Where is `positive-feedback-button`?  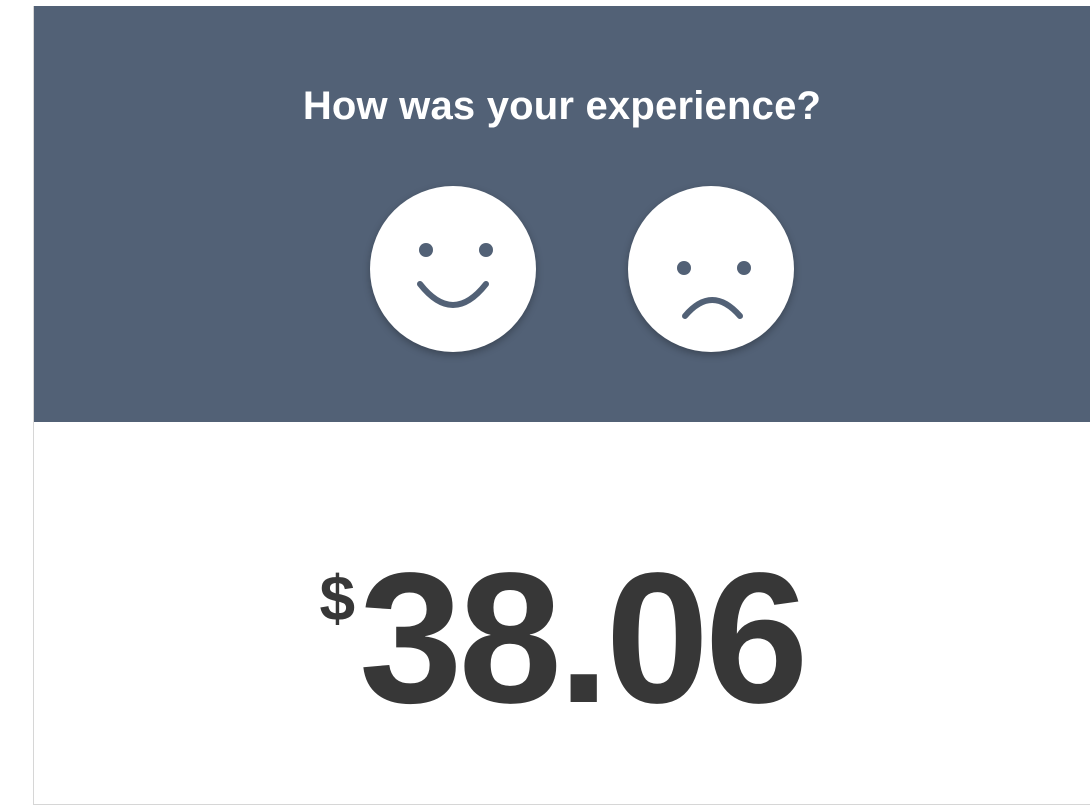
positive-feedback-button is located at coordinates (453, 269).